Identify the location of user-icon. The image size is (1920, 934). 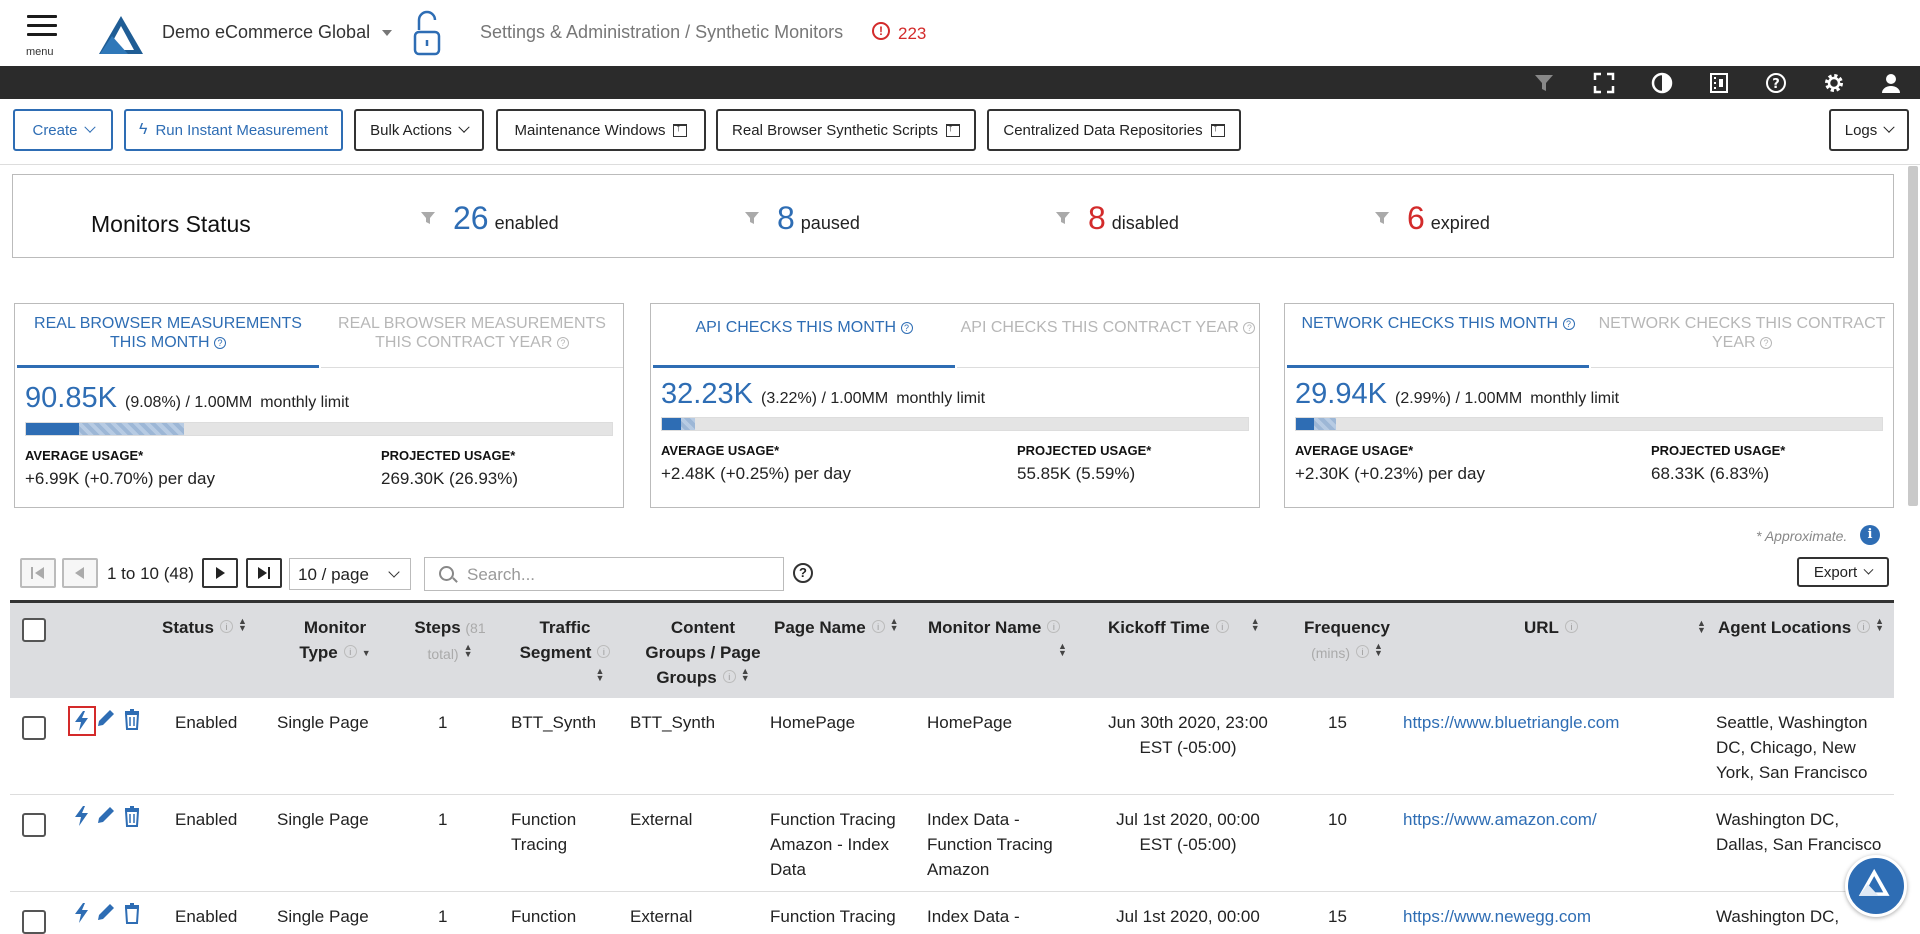
(1891, 83).